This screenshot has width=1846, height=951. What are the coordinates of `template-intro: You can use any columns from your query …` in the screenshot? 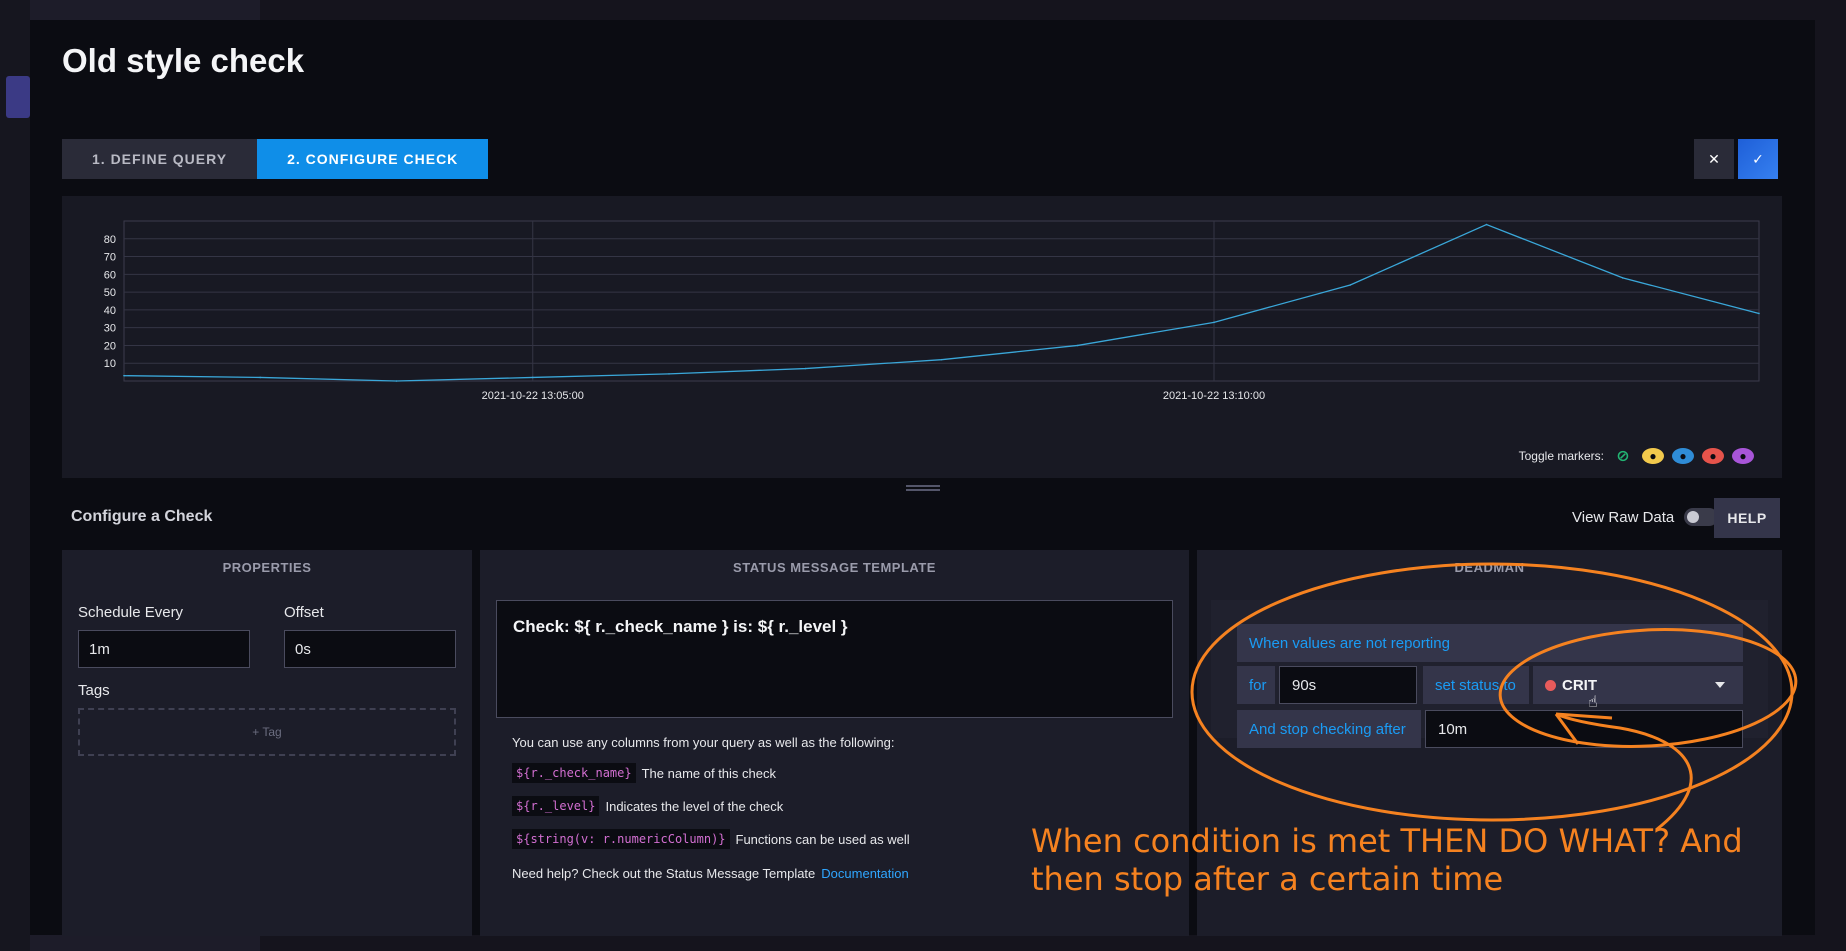 It's located at (703, 742).